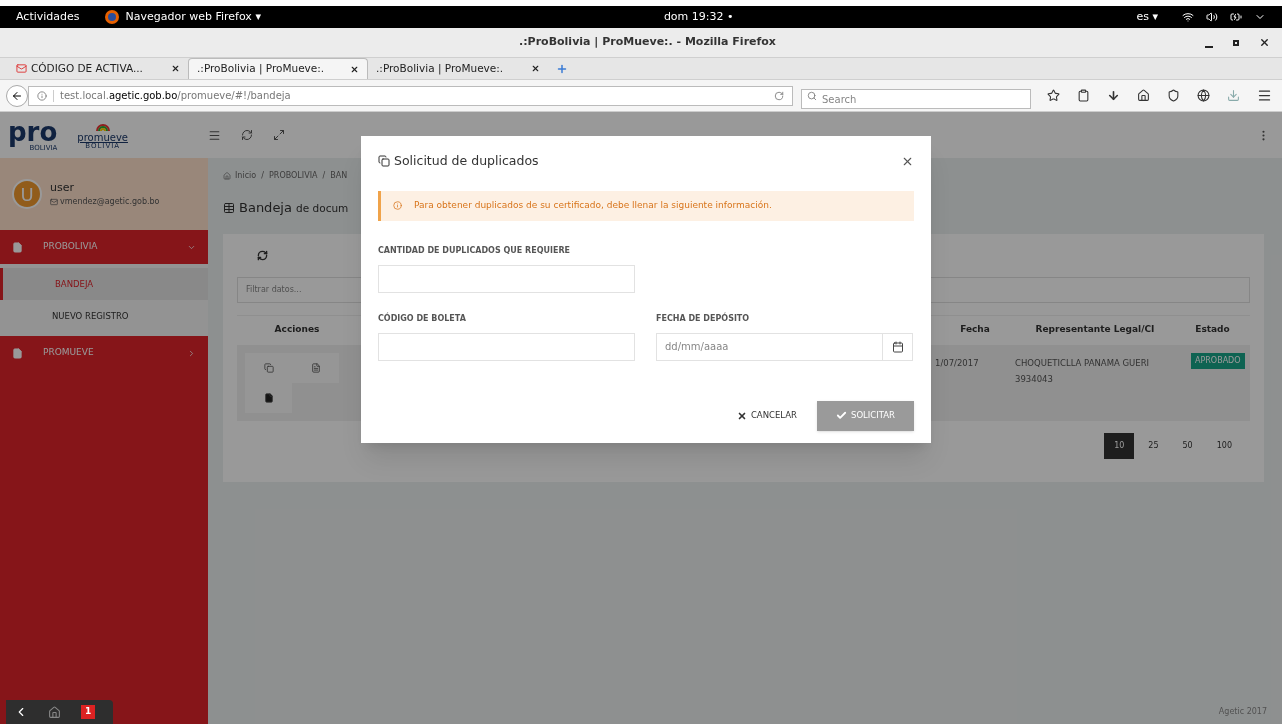 The image size is (1282, 724). I want to click on browser-logo-icon, so click(111, 17).